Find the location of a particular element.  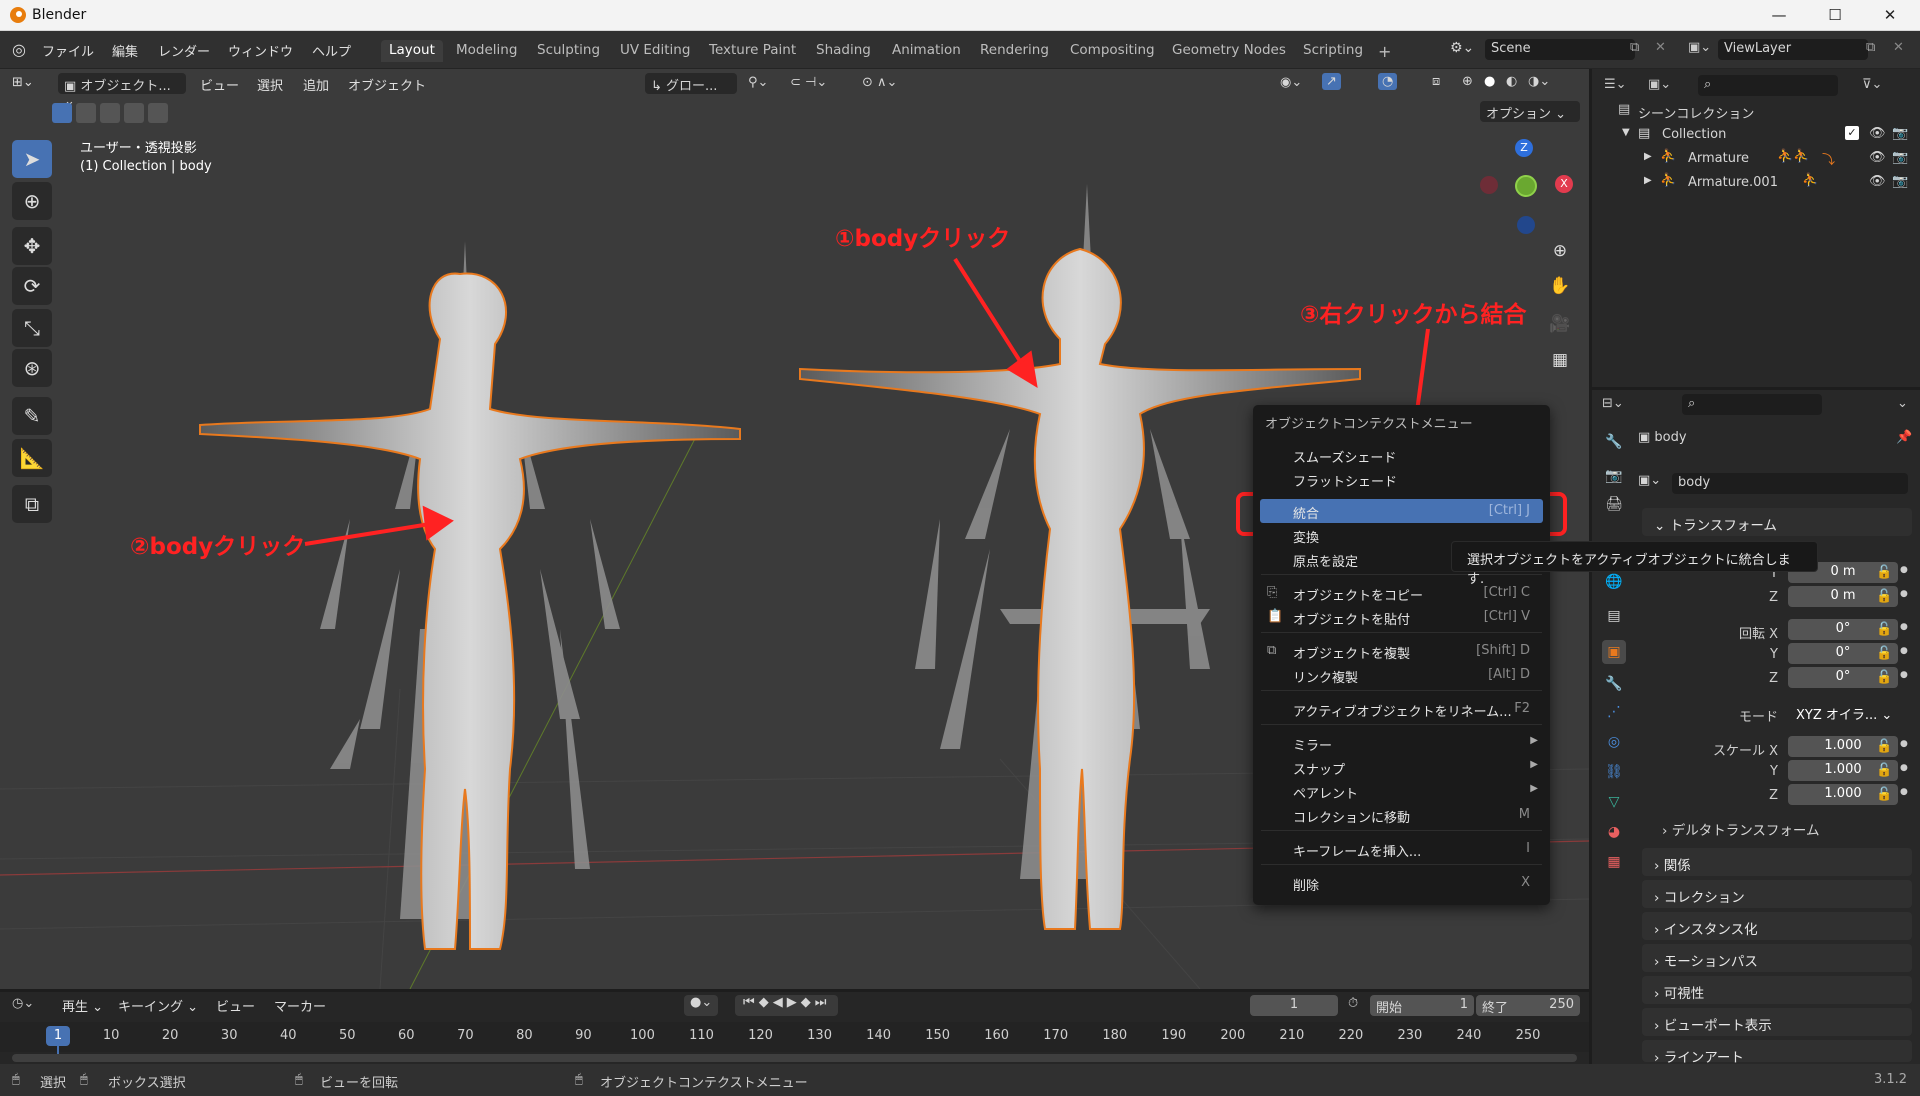

particles-tab-icon: ⋰ is located at coordinates (1614, 712).